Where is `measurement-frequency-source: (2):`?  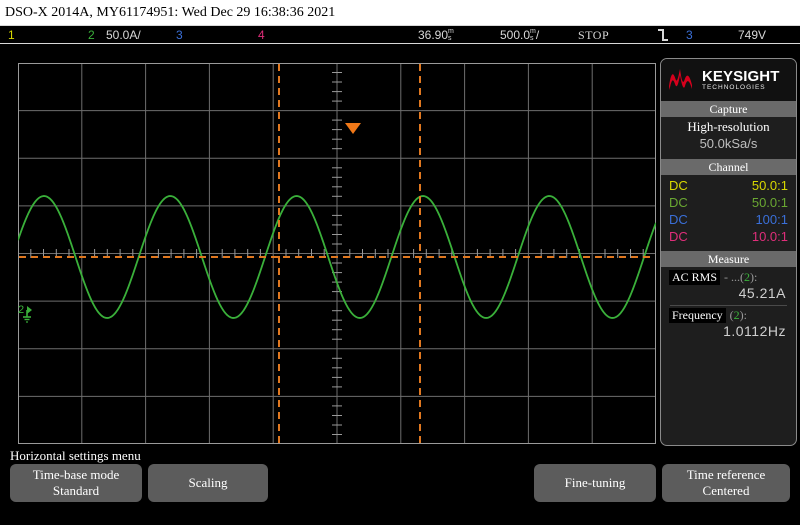 measurement-frequency-source: (2): is located at coordinates (738, 315).